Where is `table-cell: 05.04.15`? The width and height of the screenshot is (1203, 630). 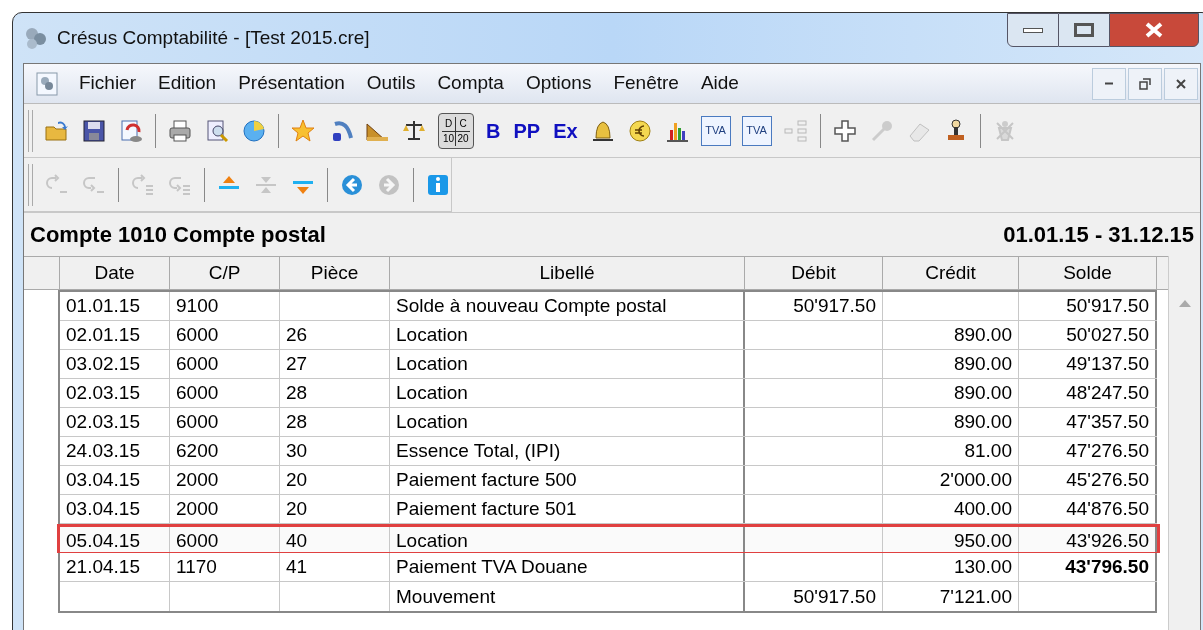 table-cell: 05.04.15 is located at coordinates (115, 539).